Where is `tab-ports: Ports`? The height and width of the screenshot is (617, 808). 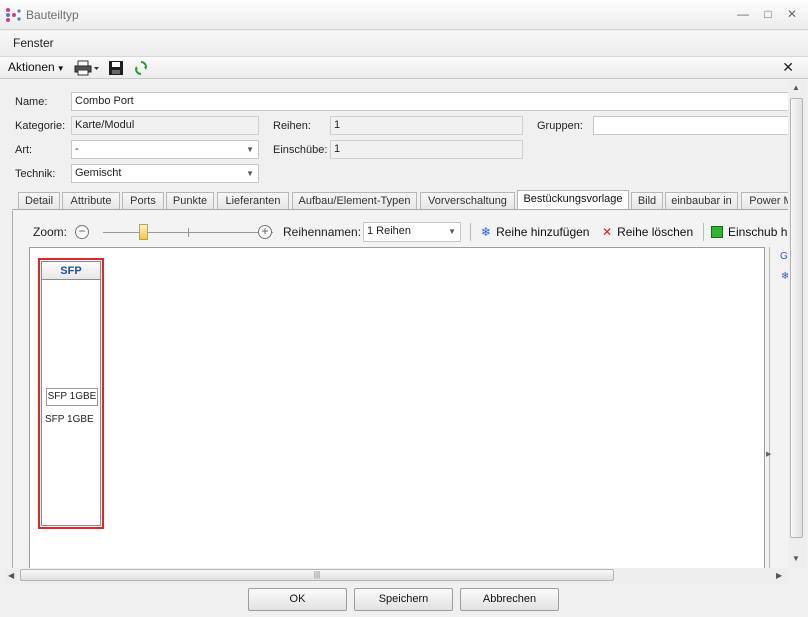 tab-ports: Ports is located at coordinates (143, 200).